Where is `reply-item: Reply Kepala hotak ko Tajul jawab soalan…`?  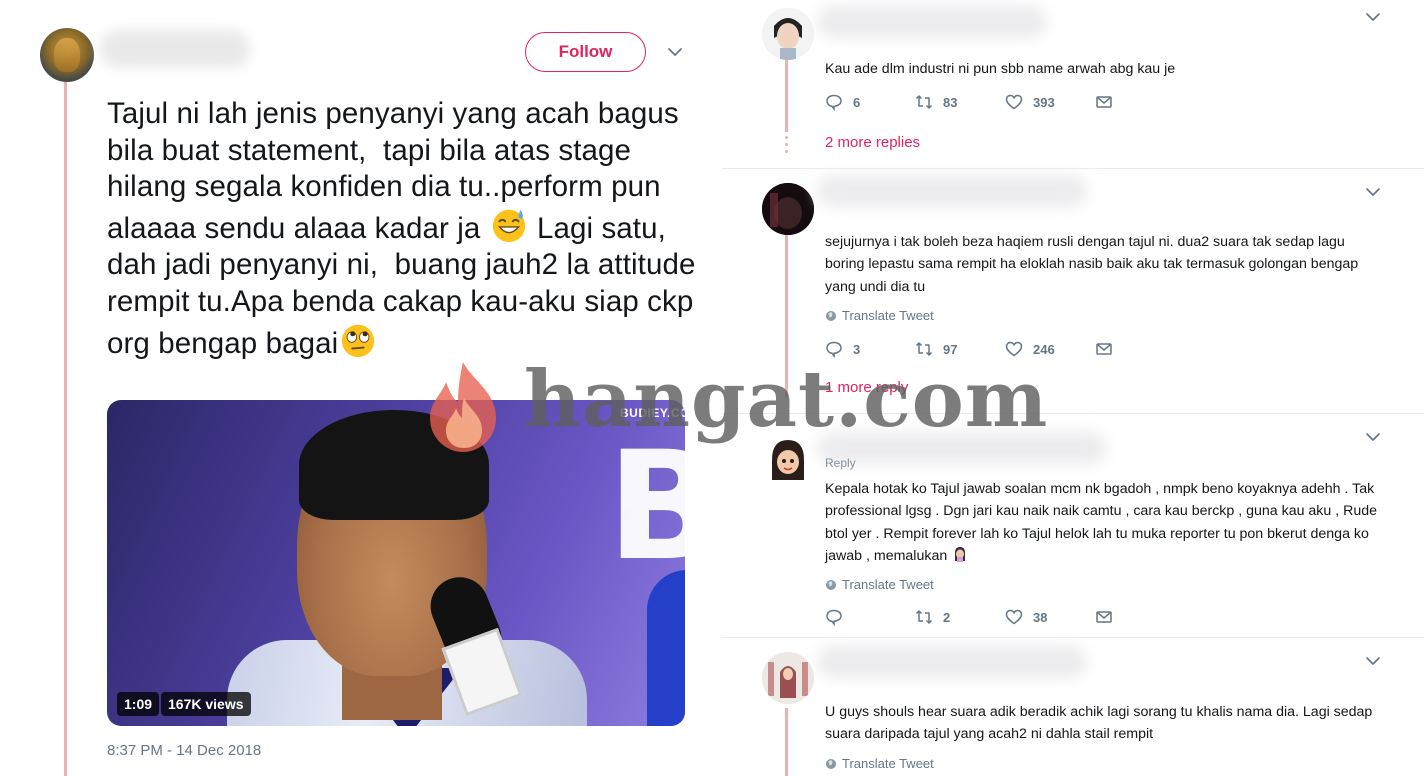 reply-item: Reply Kepala hotak ko Tajul jawab soalan… is located at coordinates (1073, 525).